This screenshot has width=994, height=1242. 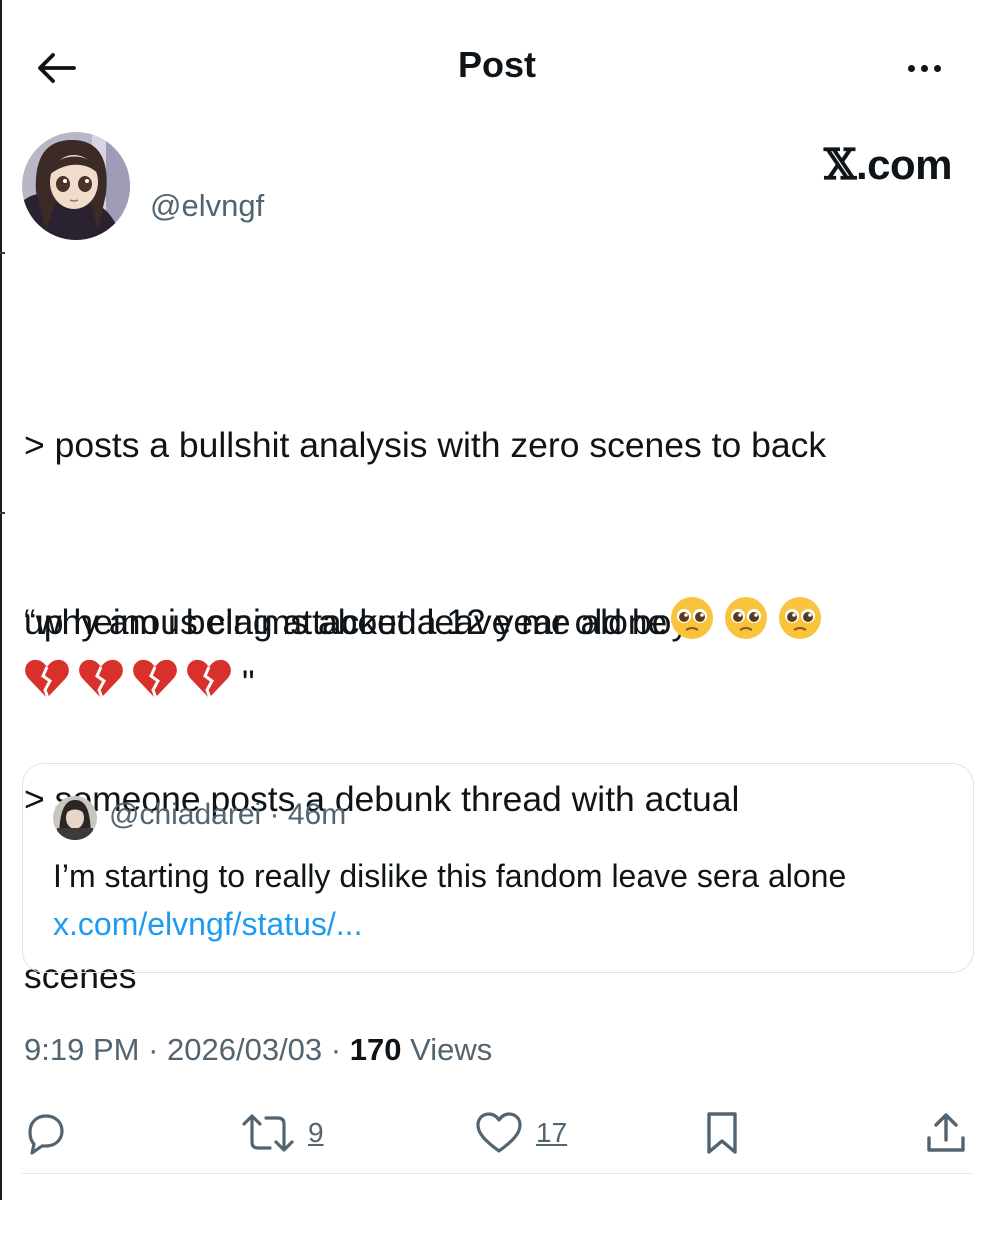 What do you see at coordinates (207, 206) in the screenshot?
I see `author-handle: @elvngf` at bounding box center [207, 206].